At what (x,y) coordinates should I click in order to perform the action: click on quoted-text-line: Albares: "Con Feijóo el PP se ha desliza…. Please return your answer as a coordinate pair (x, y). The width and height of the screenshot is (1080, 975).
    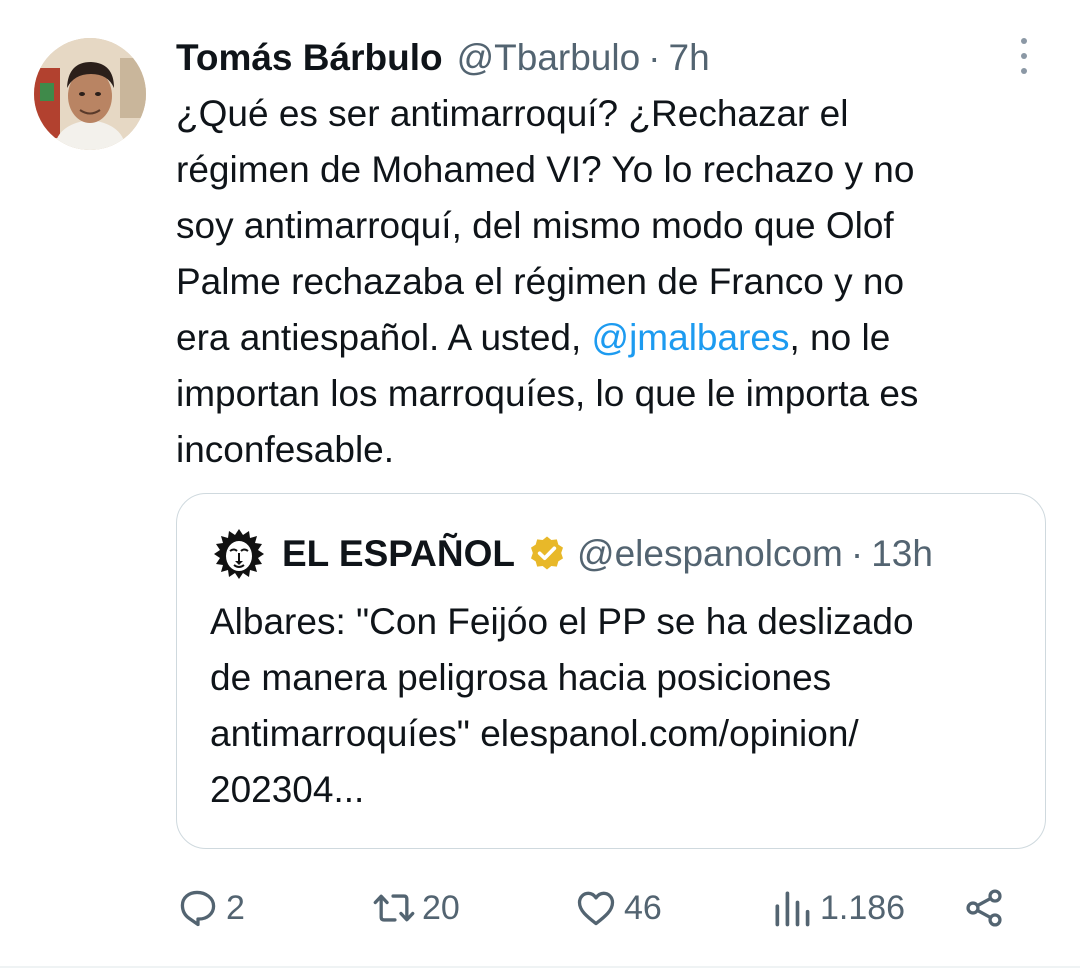
    Looking at the image, I should click on (562, 621).